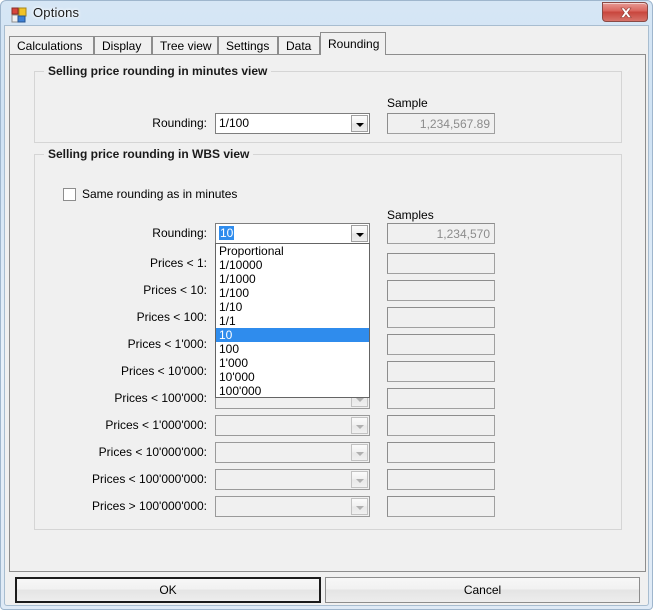 The width and height of the screenshot is (653, 610). Describe the element at coordinates (149, 479) in the screenshot. I see `price-row-label-8: Prices < 100'000'000:` at that location.